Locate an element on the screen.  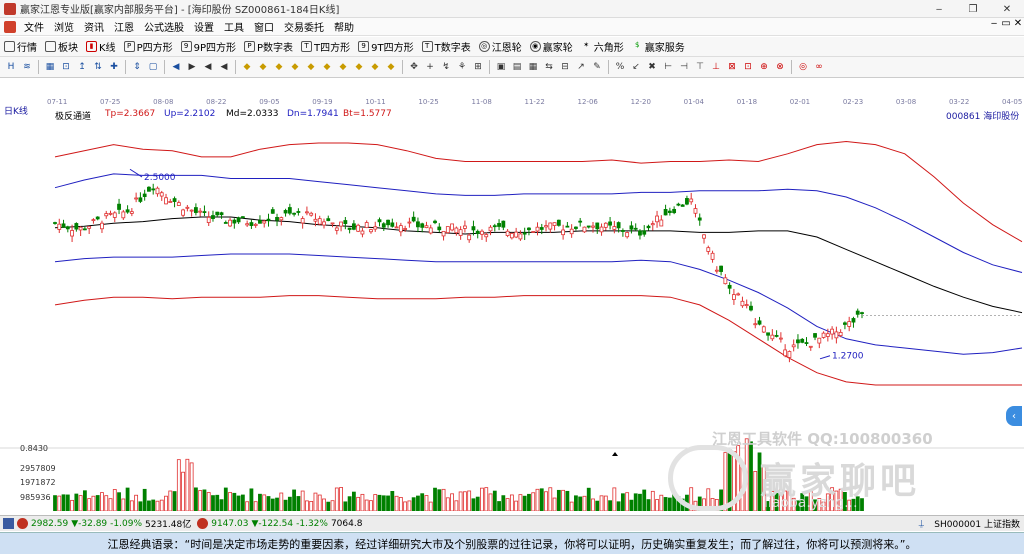
draw-tool-14: ◆ is located at coordinates (247, 67).